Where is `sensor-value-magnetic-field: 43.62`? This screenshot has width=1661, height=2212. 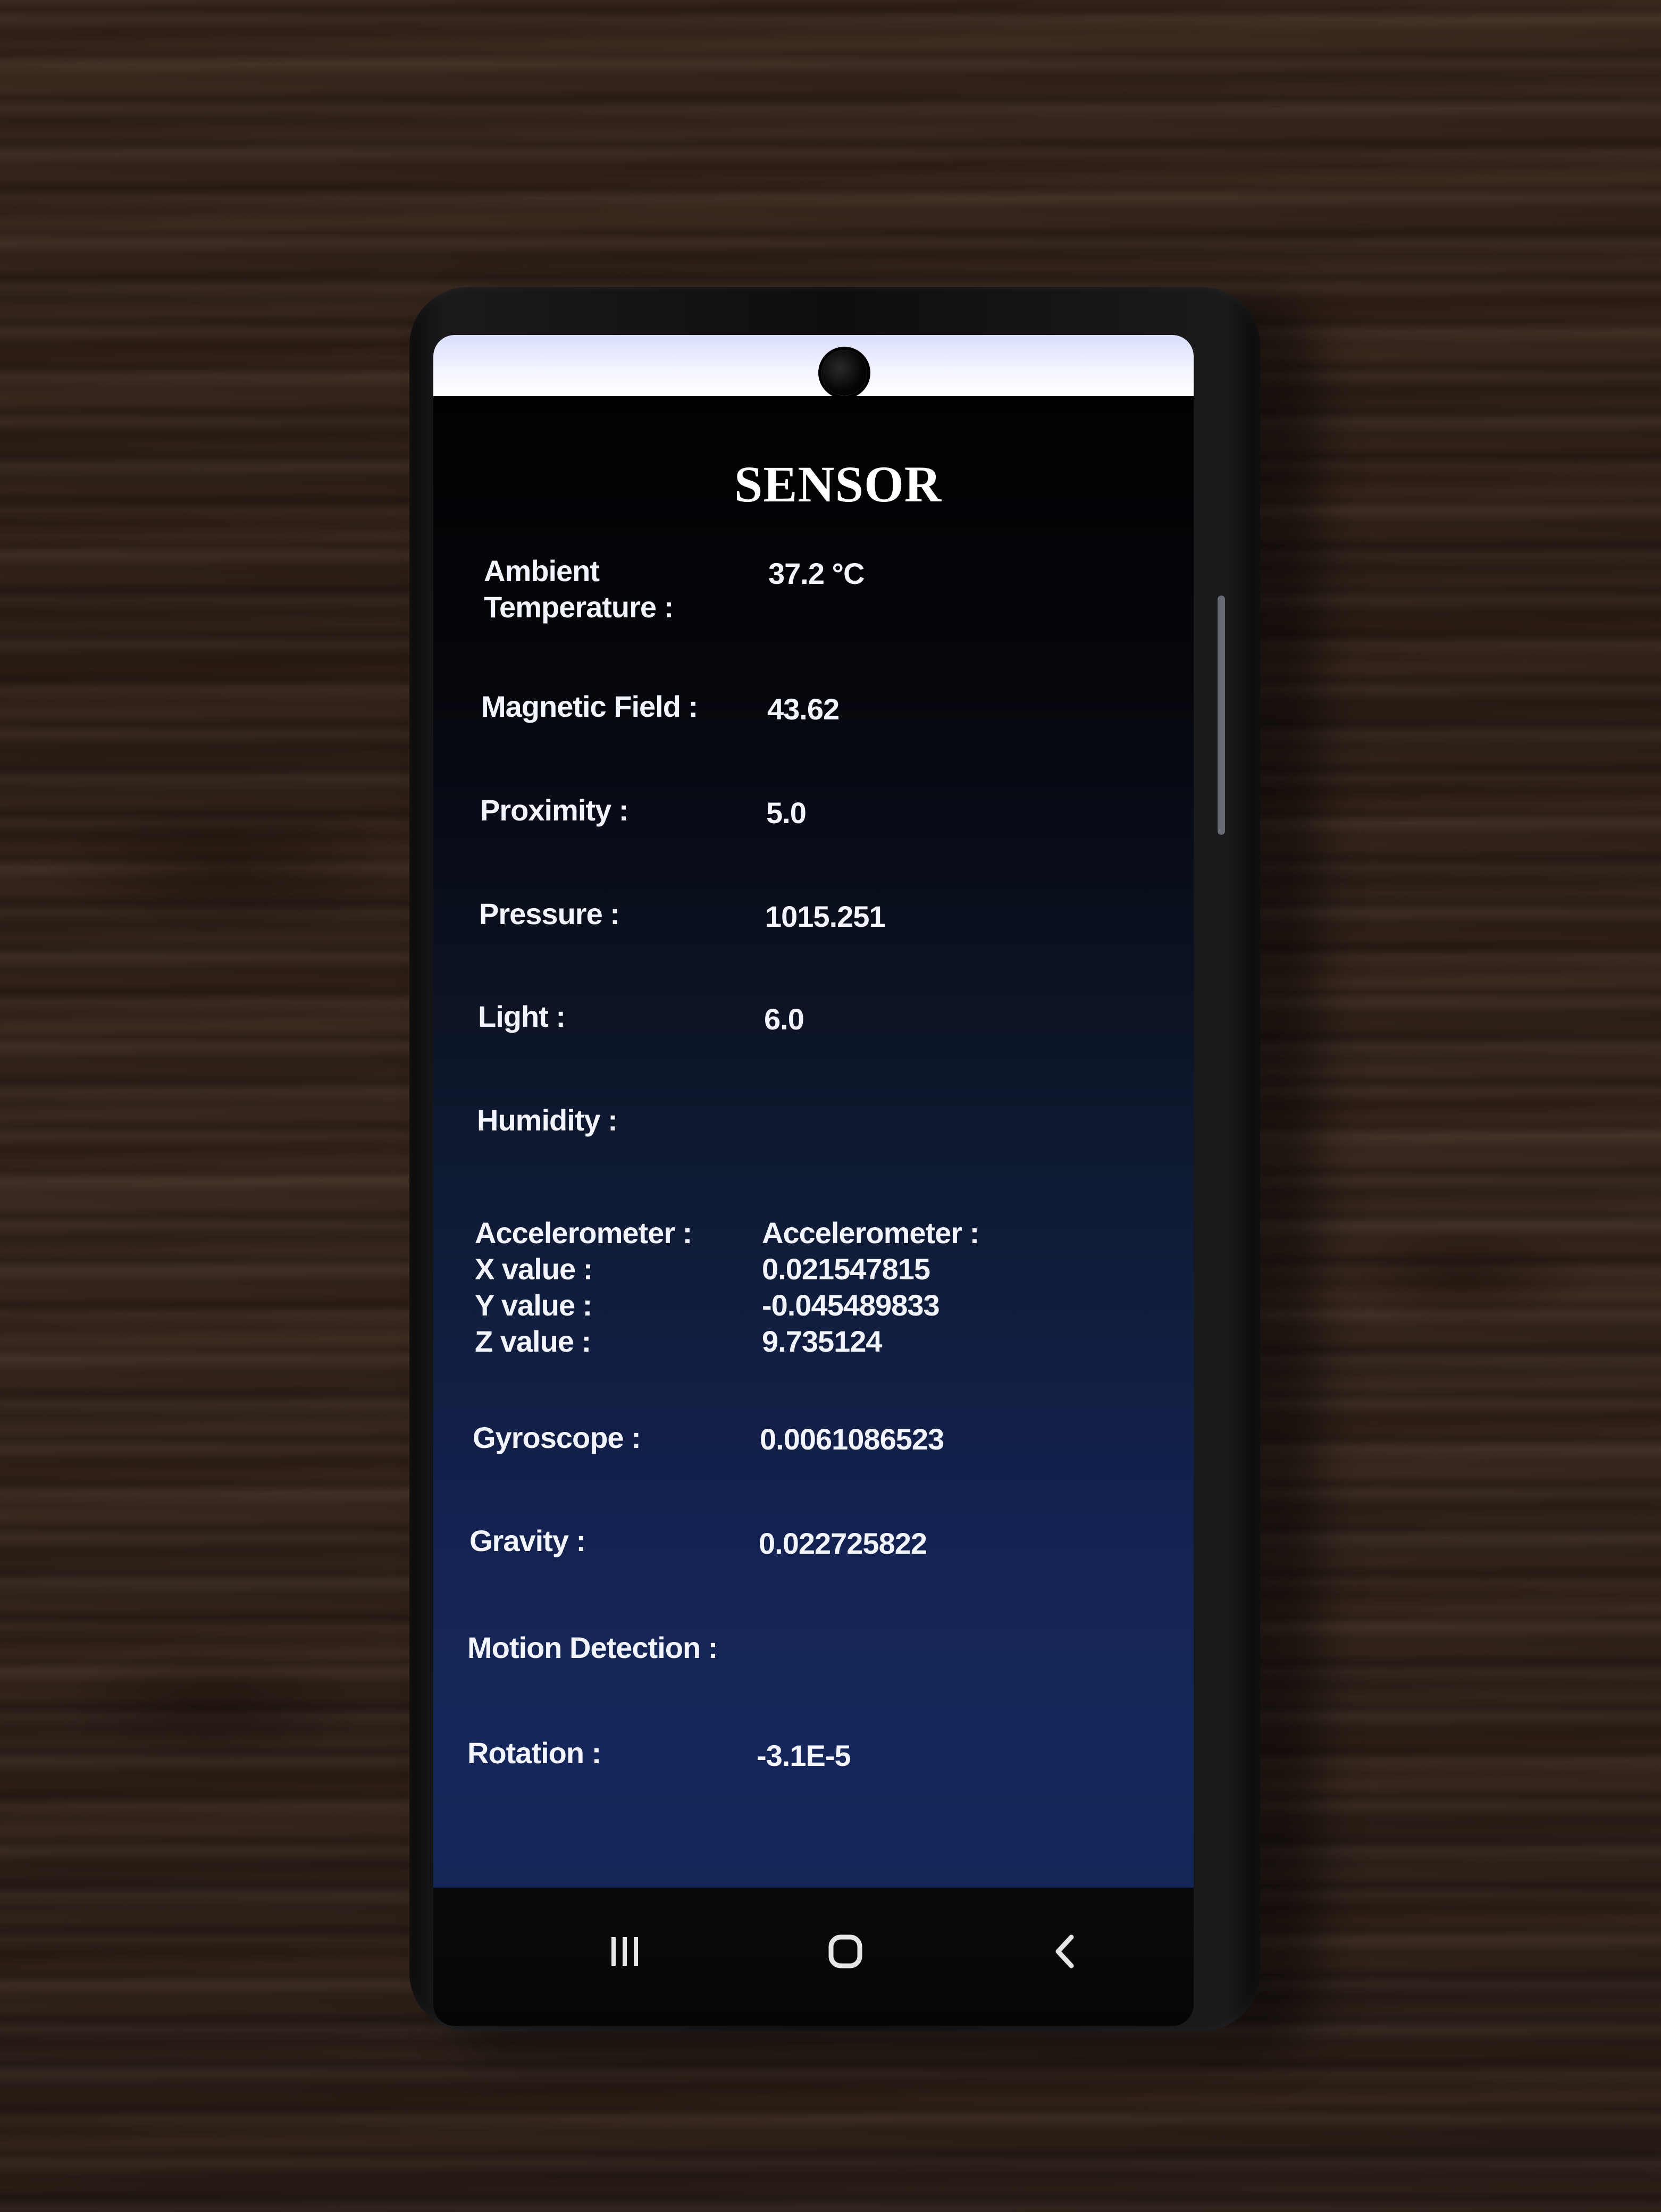 sensor-value-magnetic-field: 43.62 is located at coordinates (803, 709).